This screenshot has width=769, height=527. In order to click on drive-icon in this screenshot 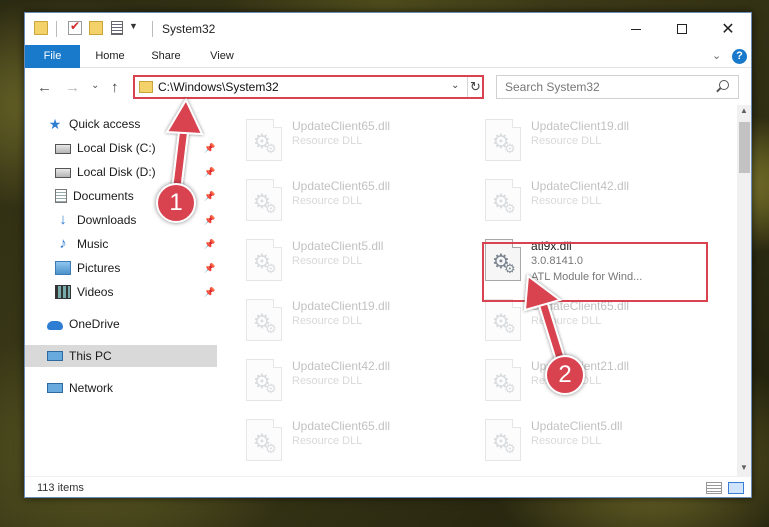, I will do `click(63, 149)`.